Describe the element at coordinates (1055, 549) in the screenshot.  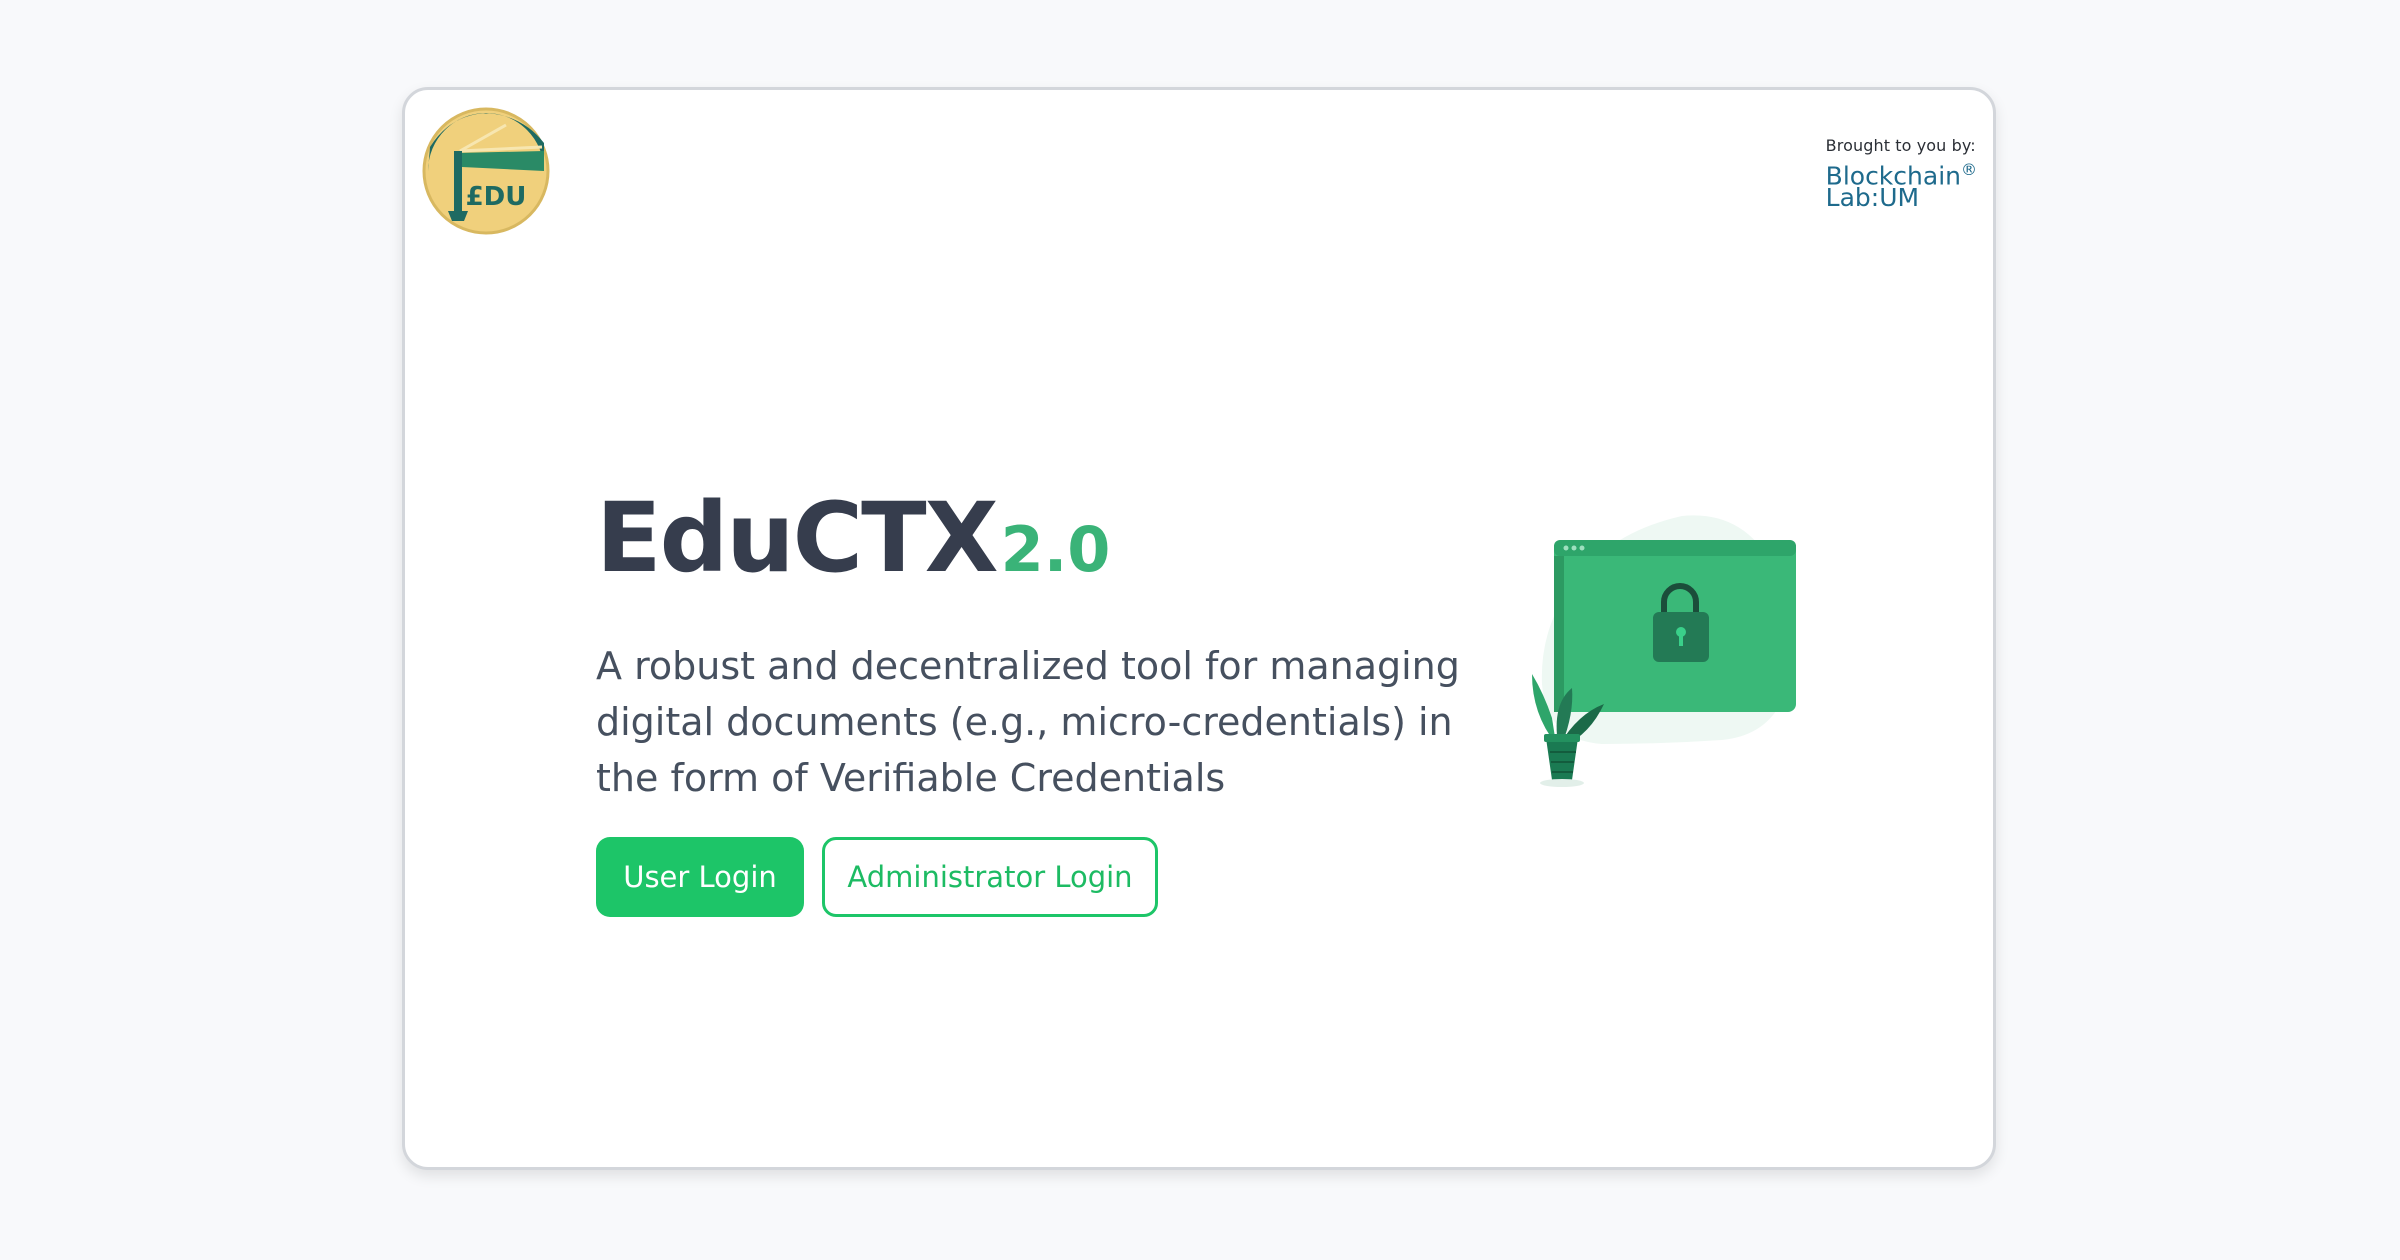
I see `app-version: 2.0` at that location.